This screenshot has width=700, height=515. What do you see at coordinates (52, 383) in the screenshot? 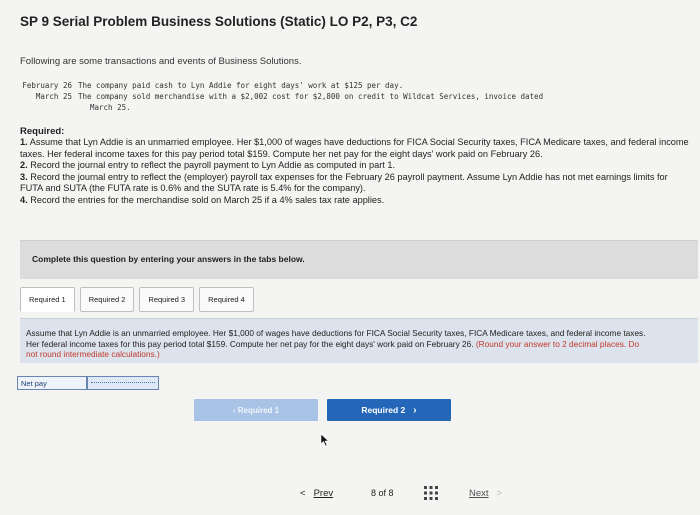
I see `net-pay-label: Net pay` at bounding box center [52, 383].